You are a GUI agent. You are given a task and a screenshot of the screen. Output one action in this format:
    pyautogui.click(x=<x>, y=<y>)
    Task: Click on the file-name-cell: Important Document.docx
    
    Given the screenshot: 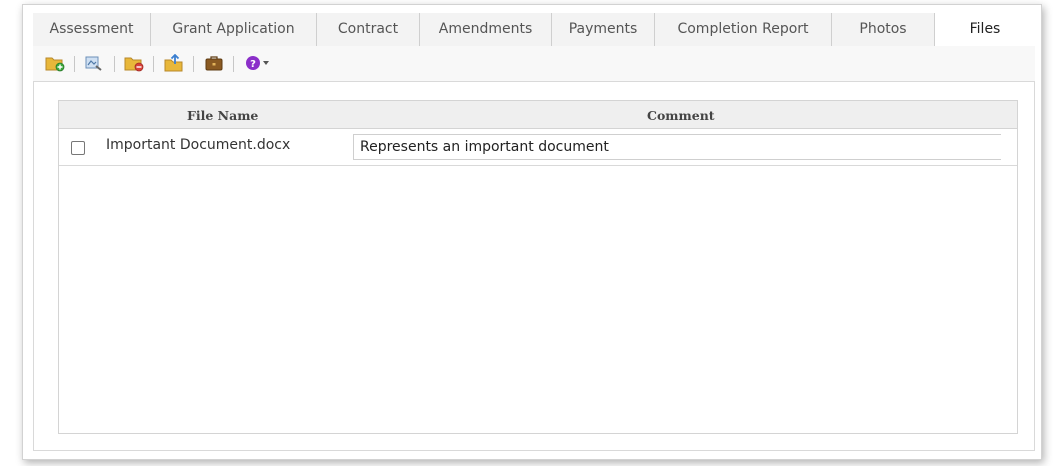 What is the action you would take?
    pyautogui.click(x=198, y=145)
    